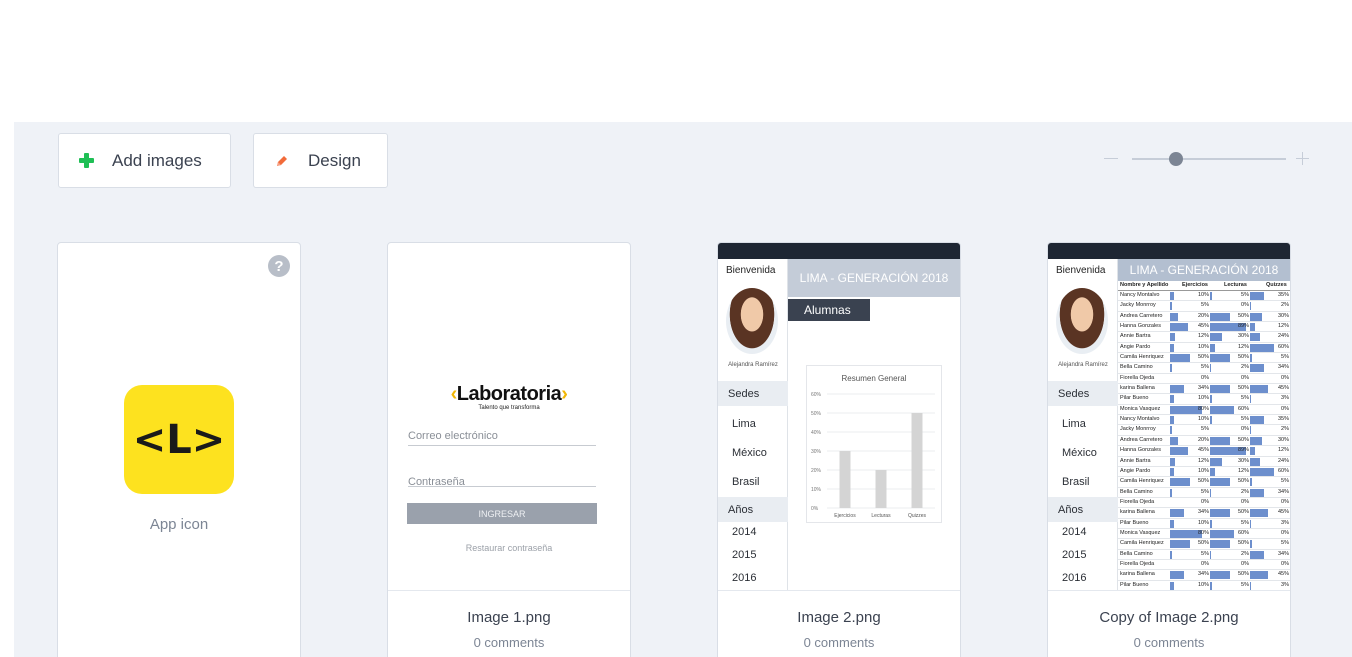 The width and height of the screenshot is (1352, 657). I want to click on score-value: 12%, so click(1283, 450).